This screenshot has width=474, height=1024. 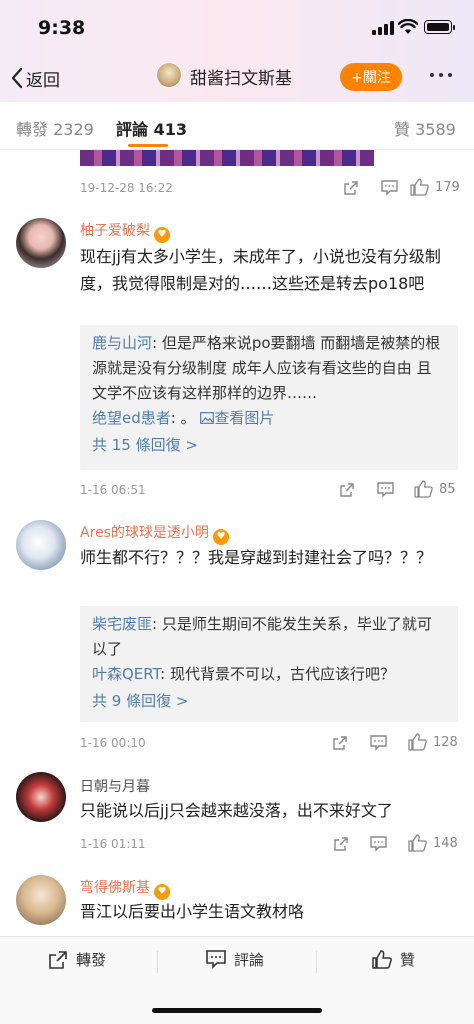 What do you see at coordinates (115, 231) in the screenshot?
I see `username-text: 柚子爱破梨` at bounding box center [115, 231].